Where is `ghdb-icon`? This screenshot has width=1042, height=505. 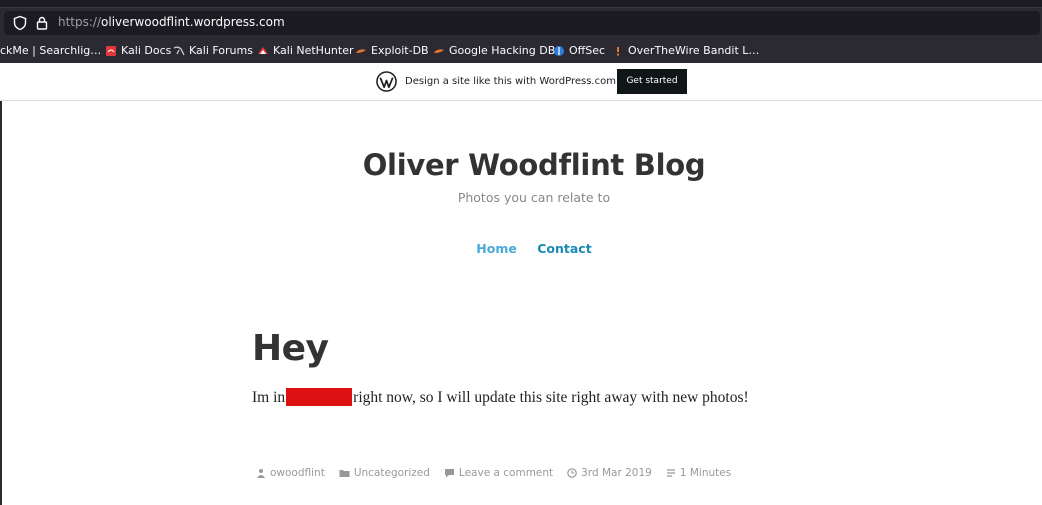 ghdb-icon is located at coordinates (439, 50).